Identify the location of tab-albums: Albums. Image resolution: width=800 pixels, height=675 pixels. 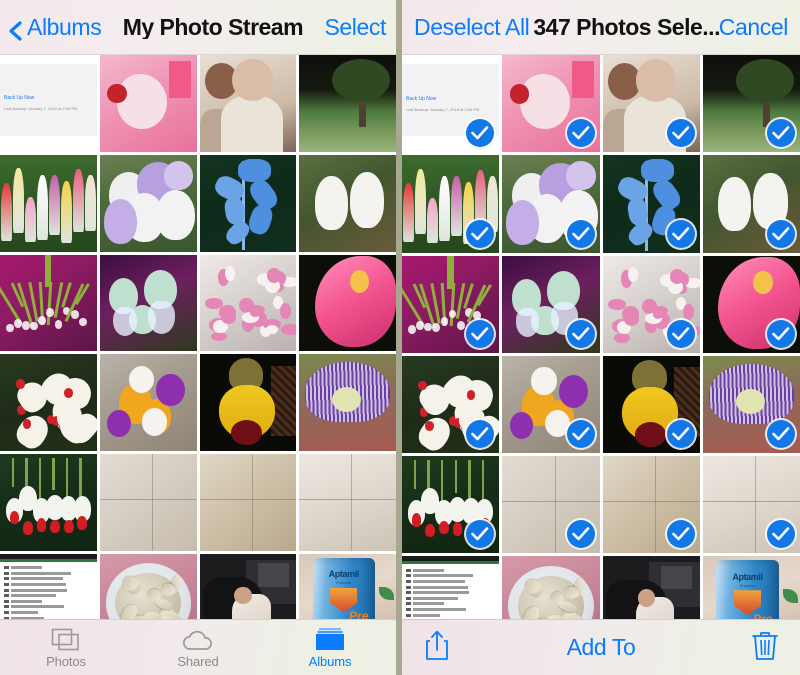
(330, 647).